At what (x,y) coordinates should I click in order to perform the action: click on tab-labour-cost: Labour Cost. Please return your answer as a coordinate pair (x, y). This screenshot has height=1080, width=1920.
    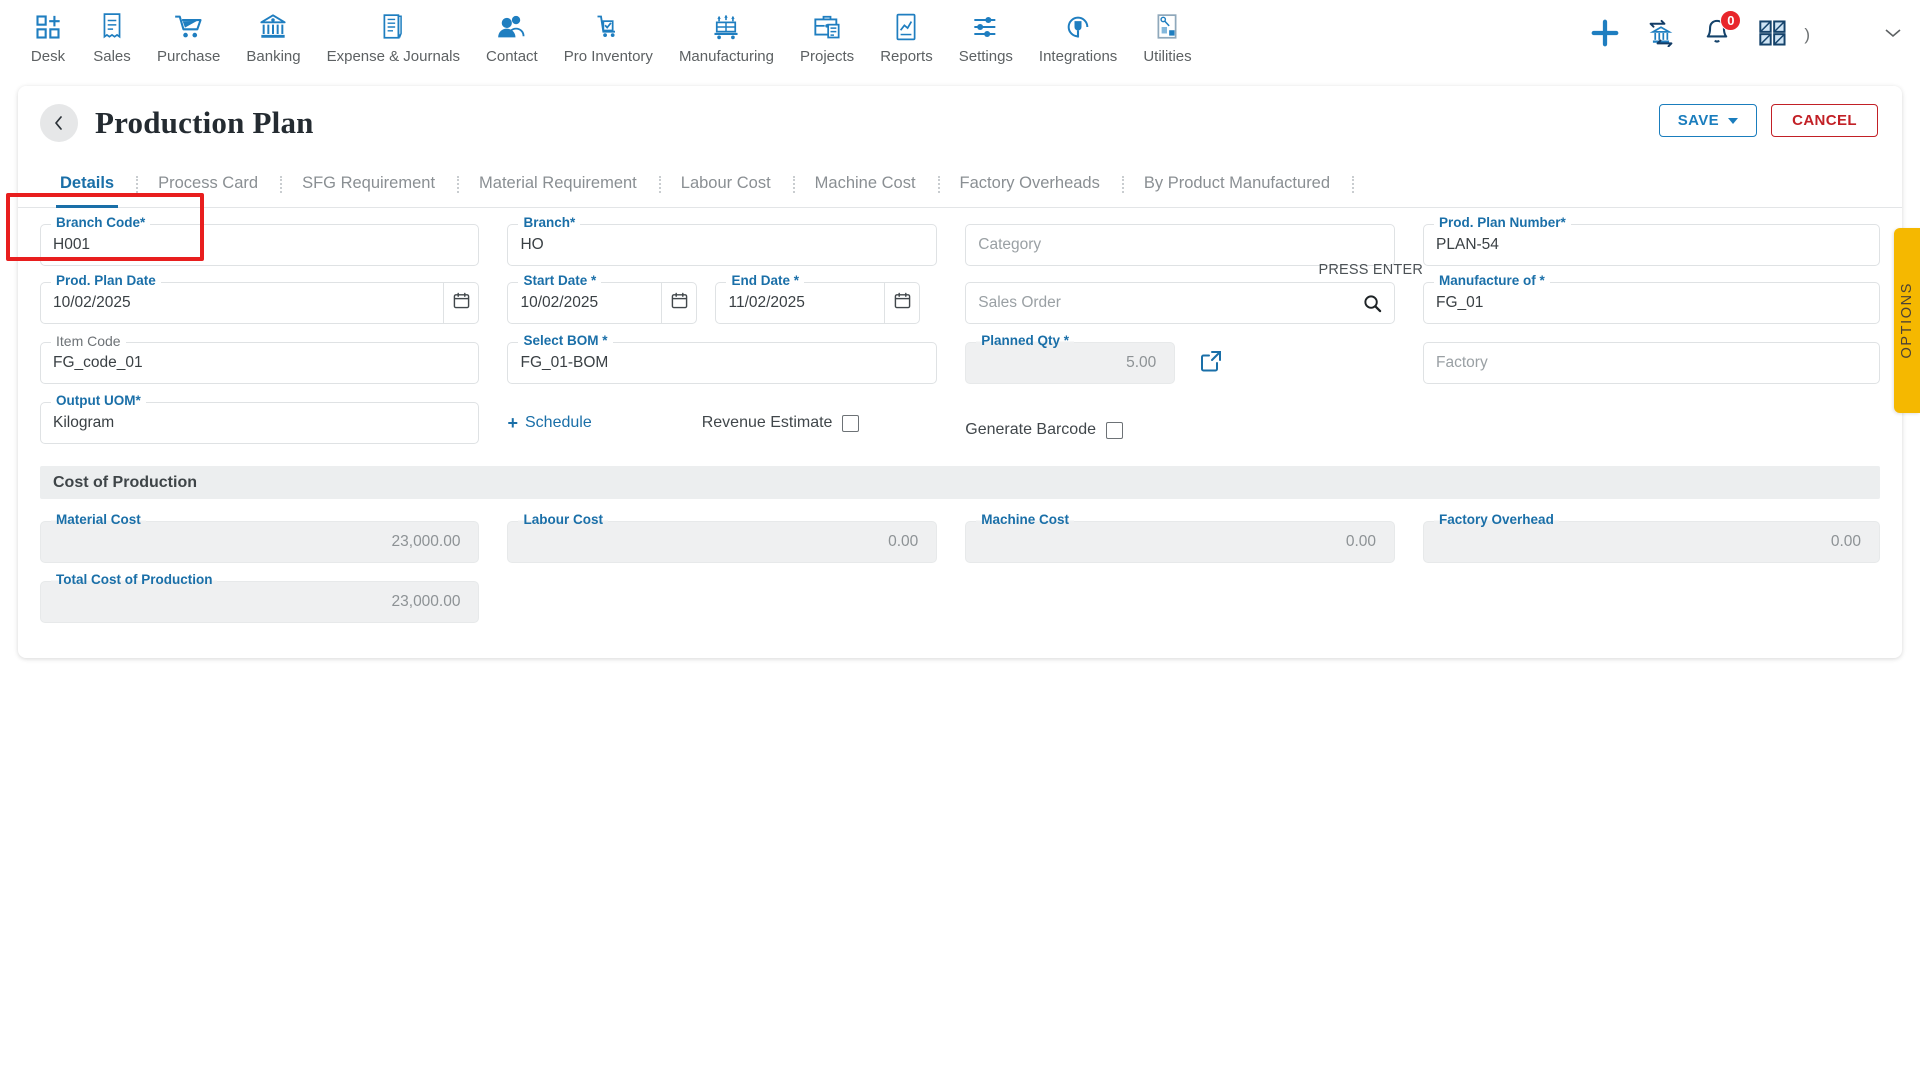
    Looking at the image, I should click on (725, 184).